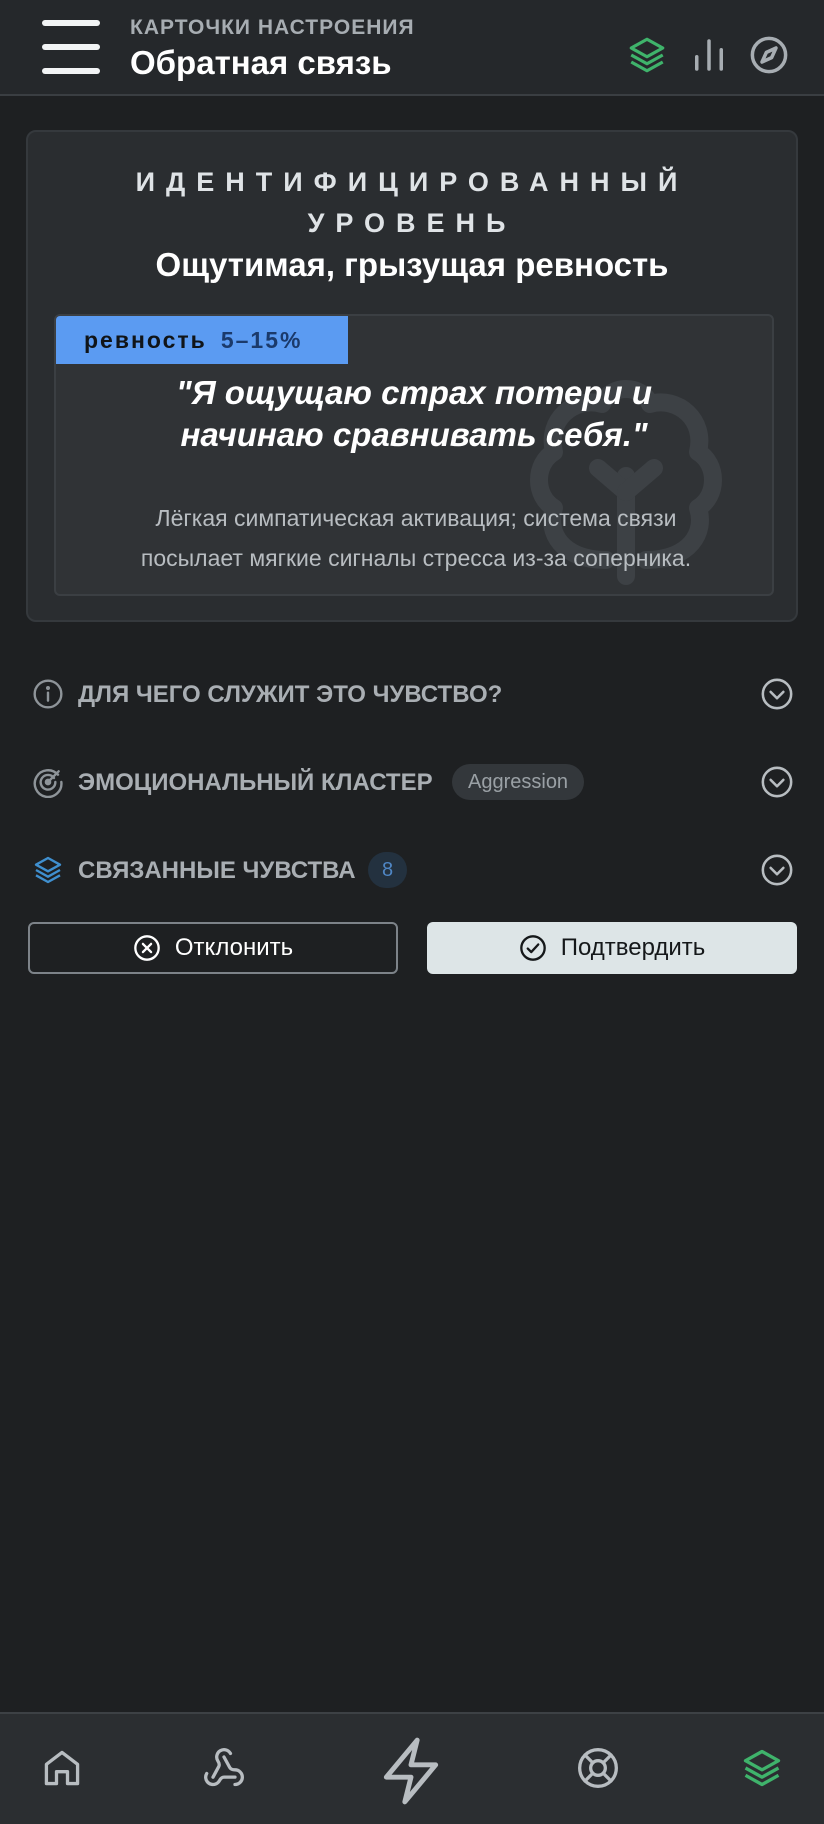 This screenshot has width=824, height=1824. Describe the element at coordinates (224, 1768) in the screenshot. I see `webhook-icon` at that location.